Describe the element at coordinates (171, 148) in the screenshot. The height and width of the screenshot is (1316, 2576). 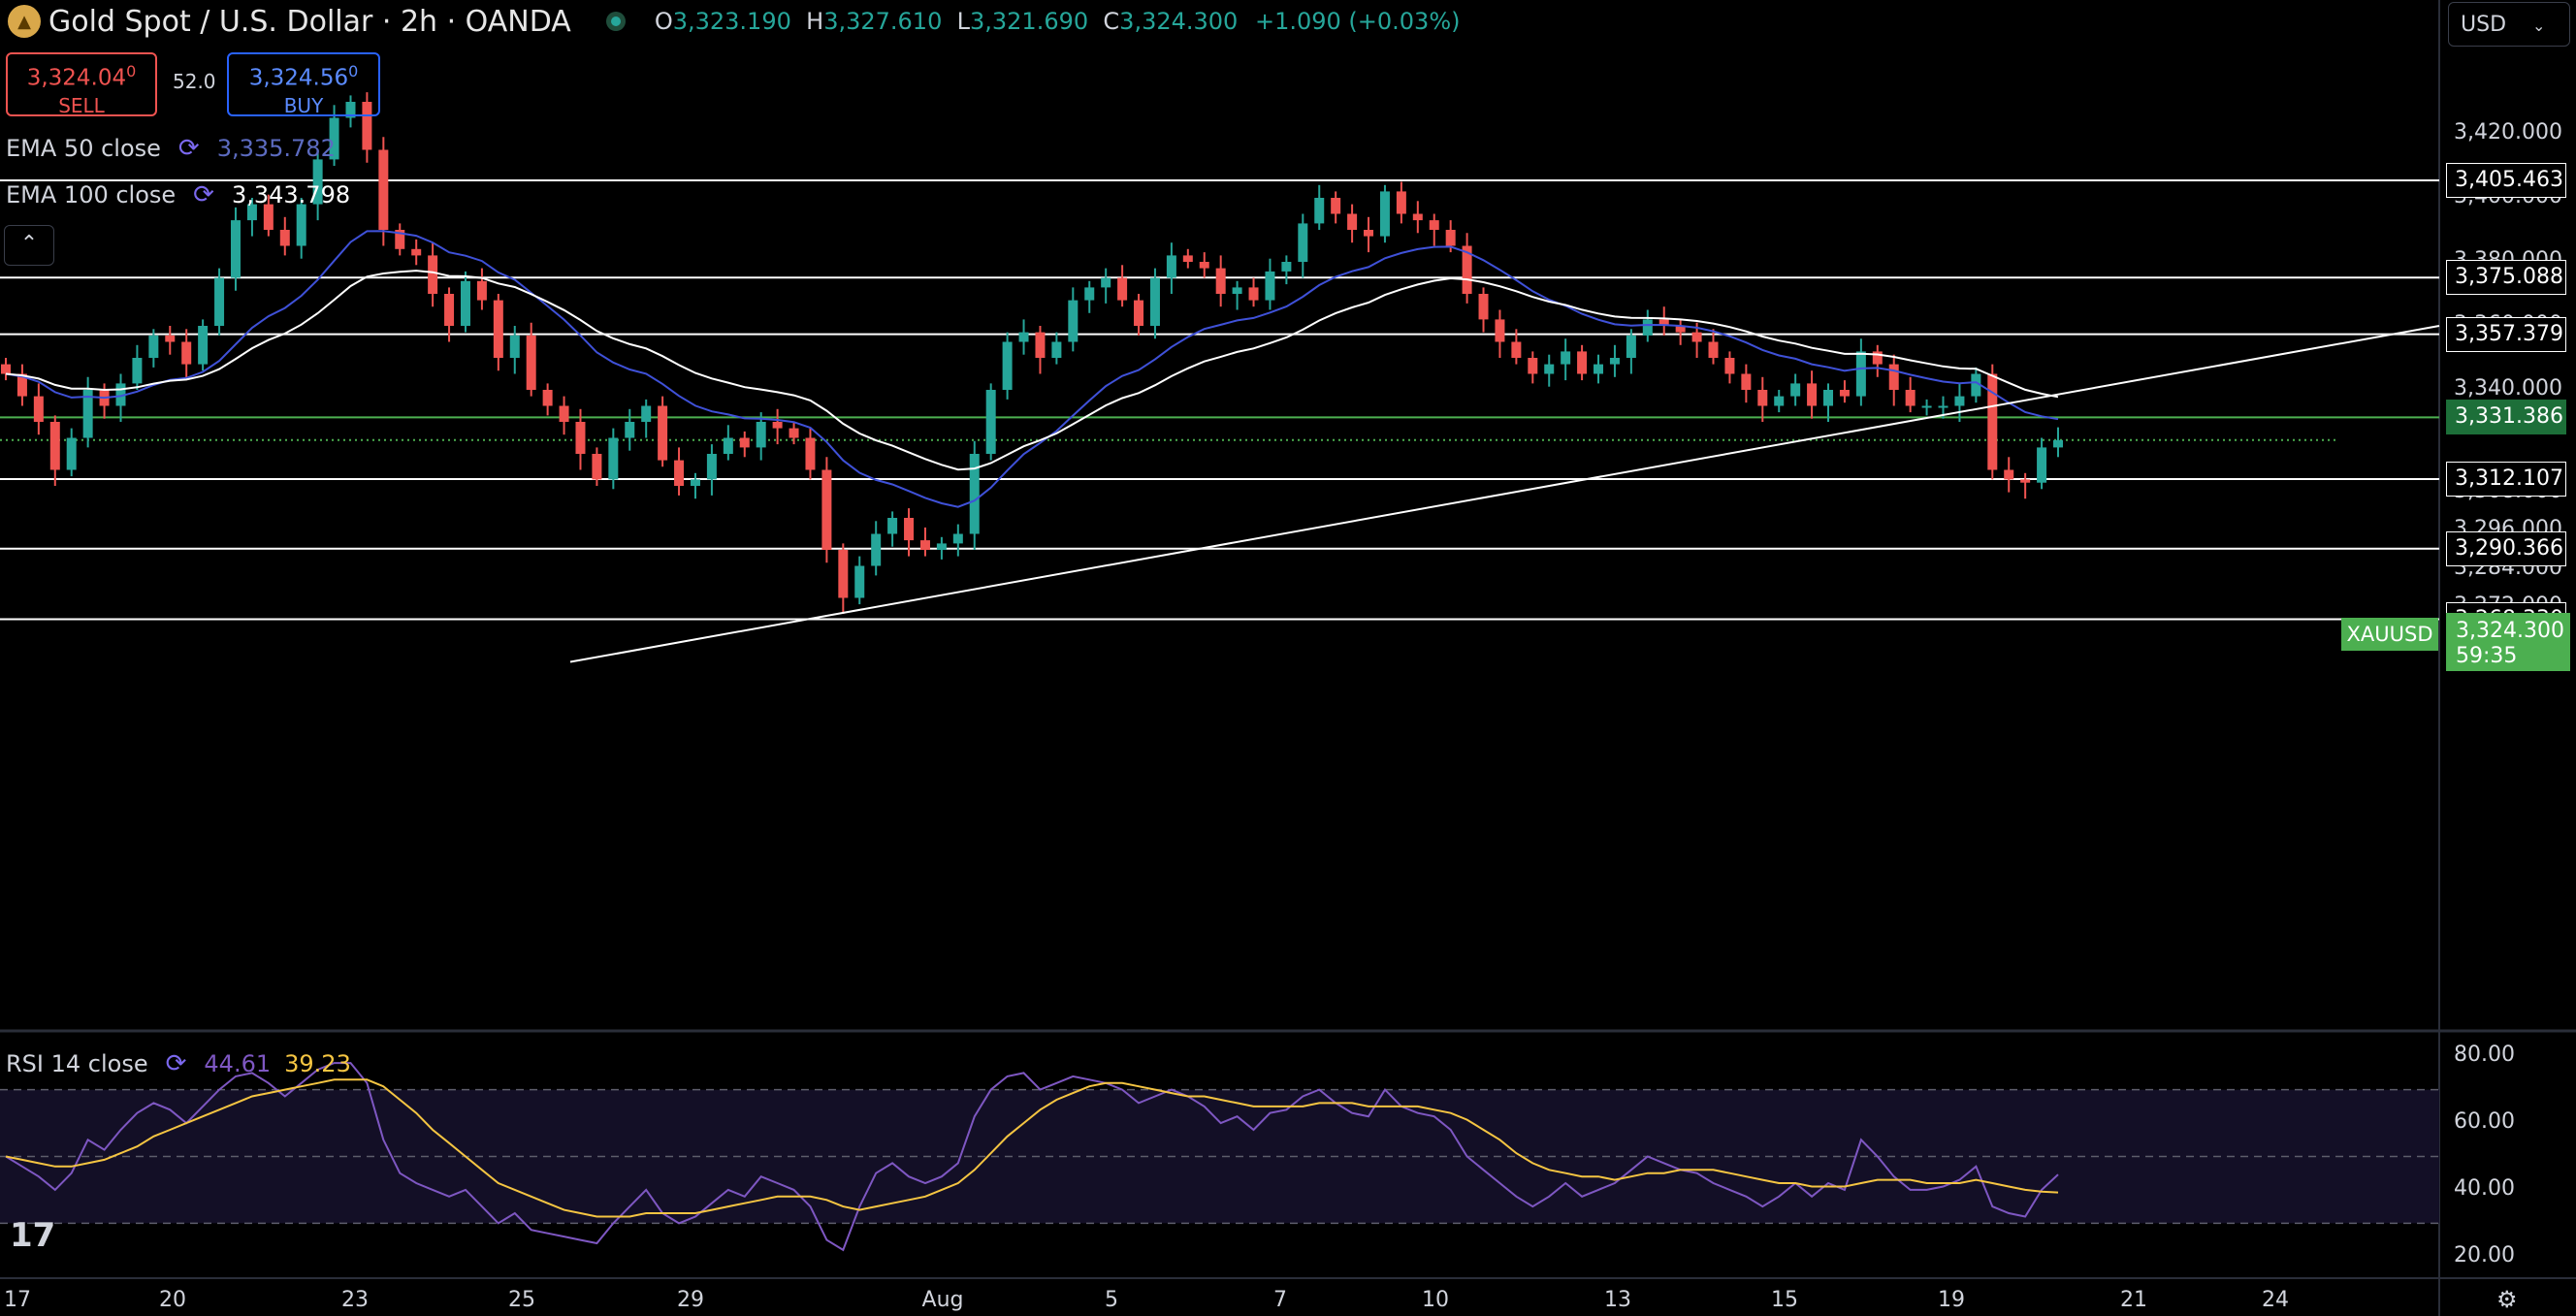
I see `ema50-legend: EMA 50 close ⟳ 3,335.782` at that location.